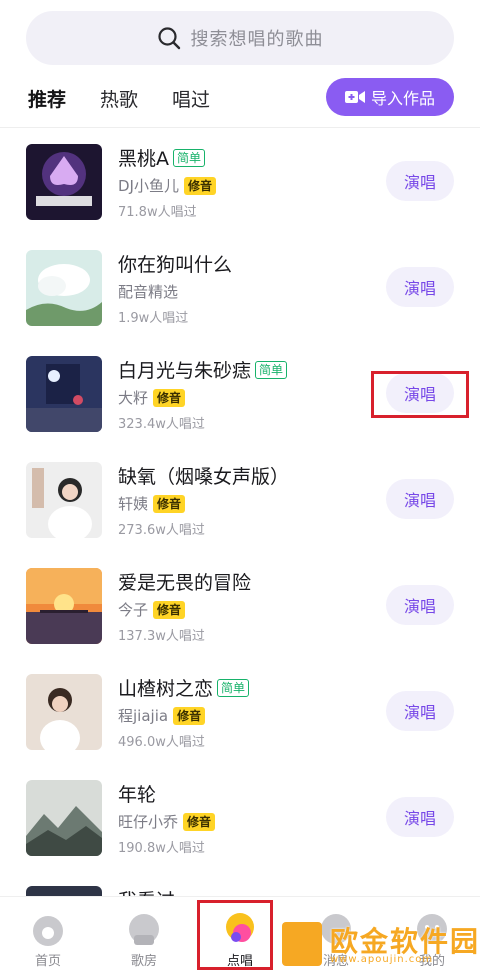 This screenshot has height=973, width=480. What do you see at coordinates (47, 99) in the screenshot?
I see `tab-recommend: 推荐` at bounding box center [47, 99].